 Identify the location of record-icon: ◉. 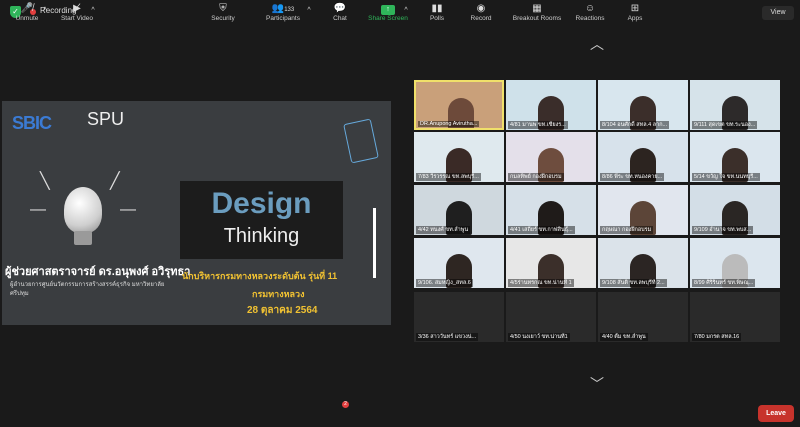
(481, 8).